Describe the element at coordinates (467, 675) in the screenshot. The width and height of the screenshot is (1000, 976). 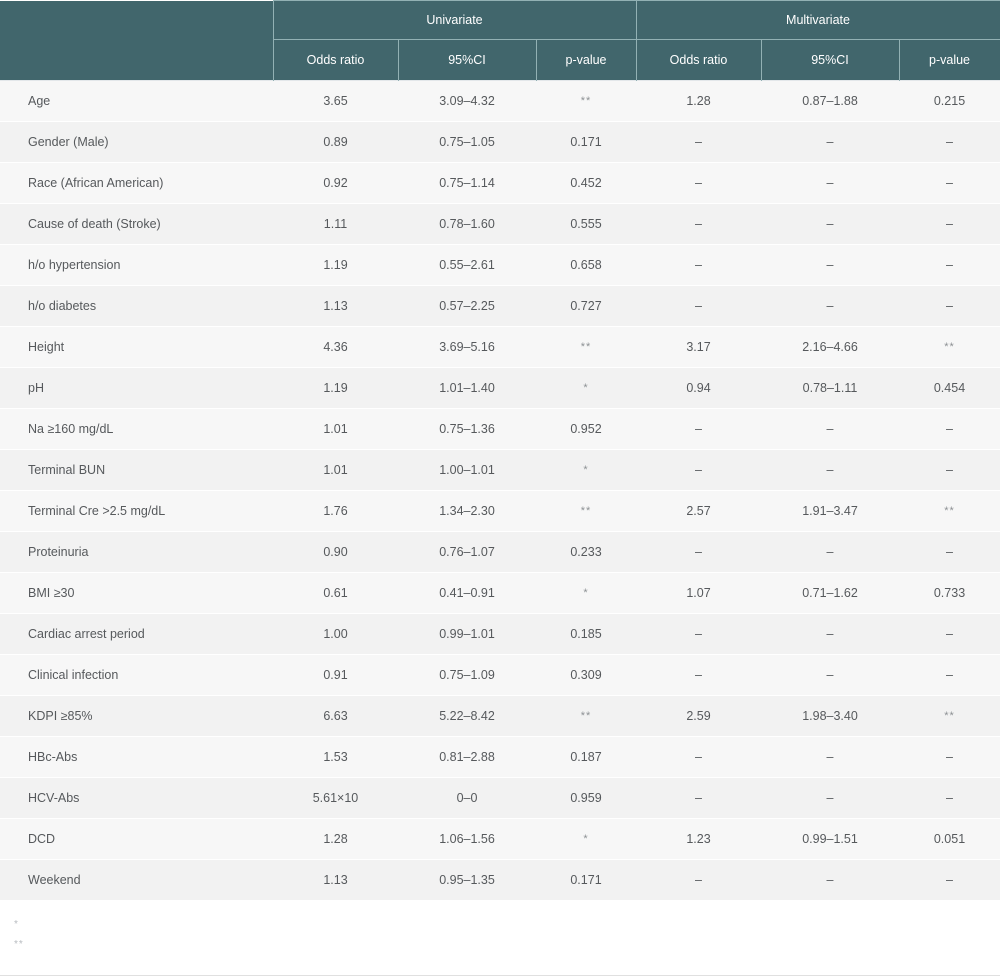
I see `cell-univariate-ci: 0.75–1.09` at that location.